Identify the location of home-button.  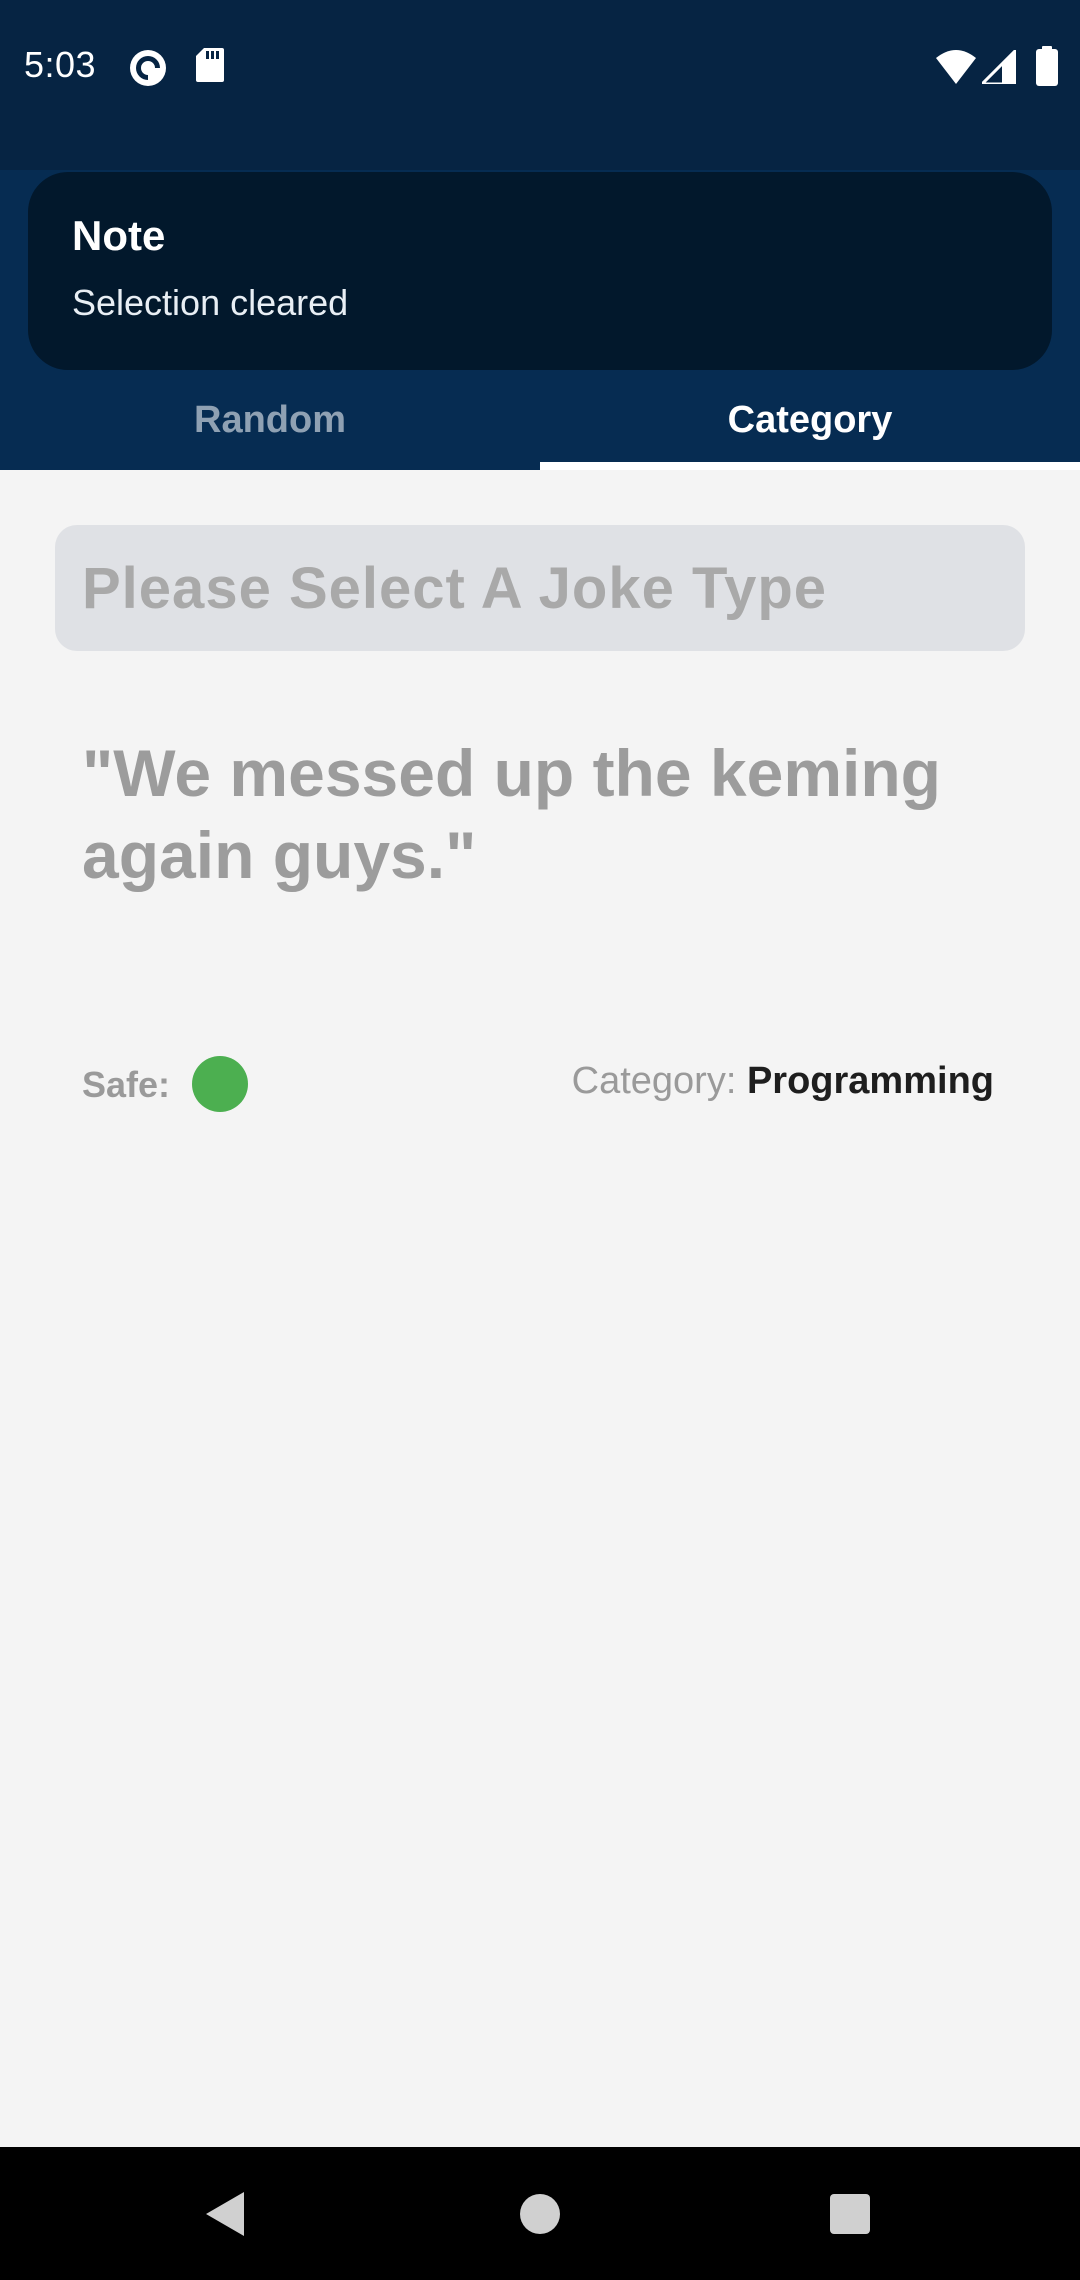
(540, 2213).